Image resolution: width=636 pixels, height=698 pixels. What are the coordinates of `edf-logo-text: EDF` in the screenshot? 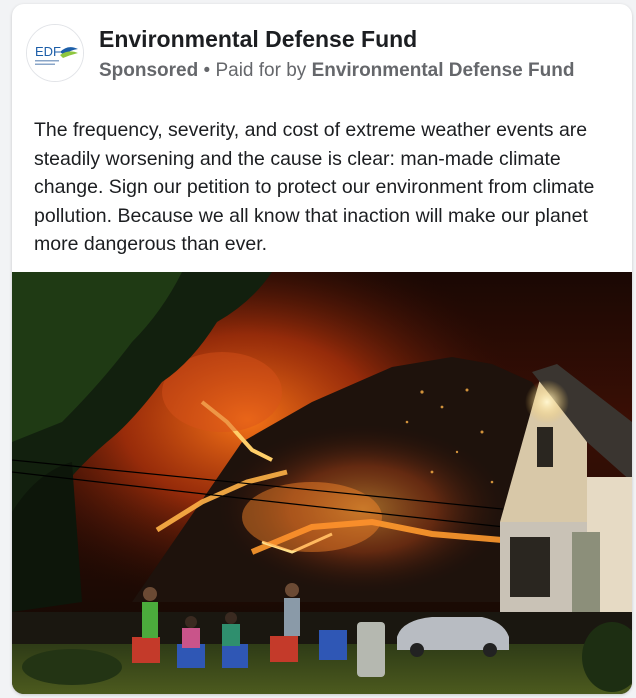 It's located at (48, 51).